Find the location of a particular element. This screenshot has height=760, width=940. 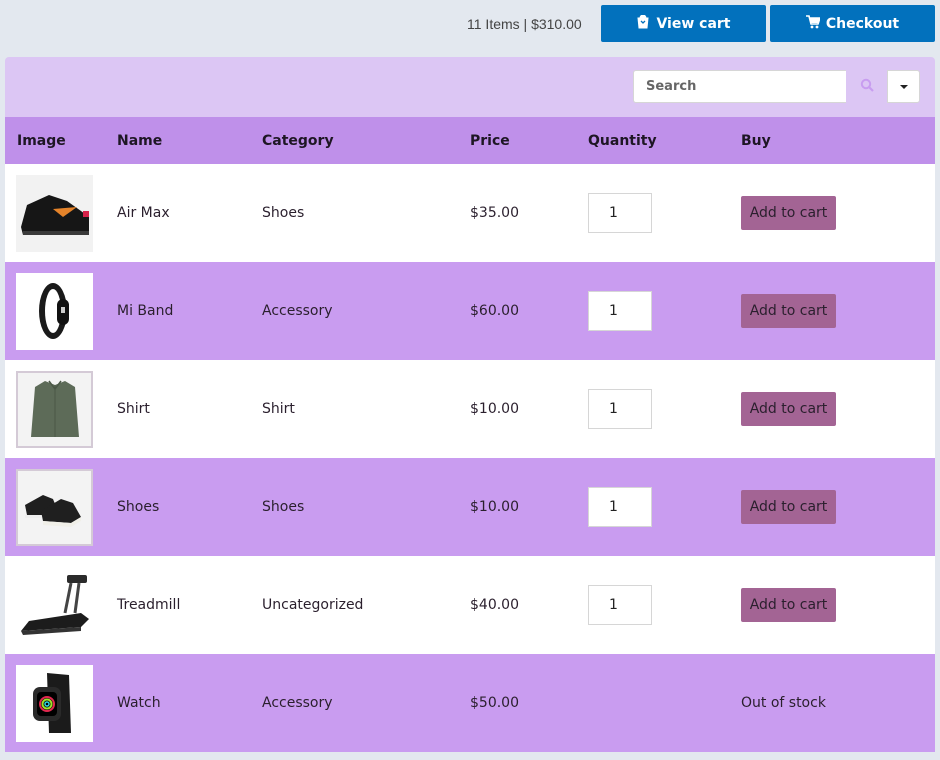

smartwatch-icon is located at coordinates (51, 703).